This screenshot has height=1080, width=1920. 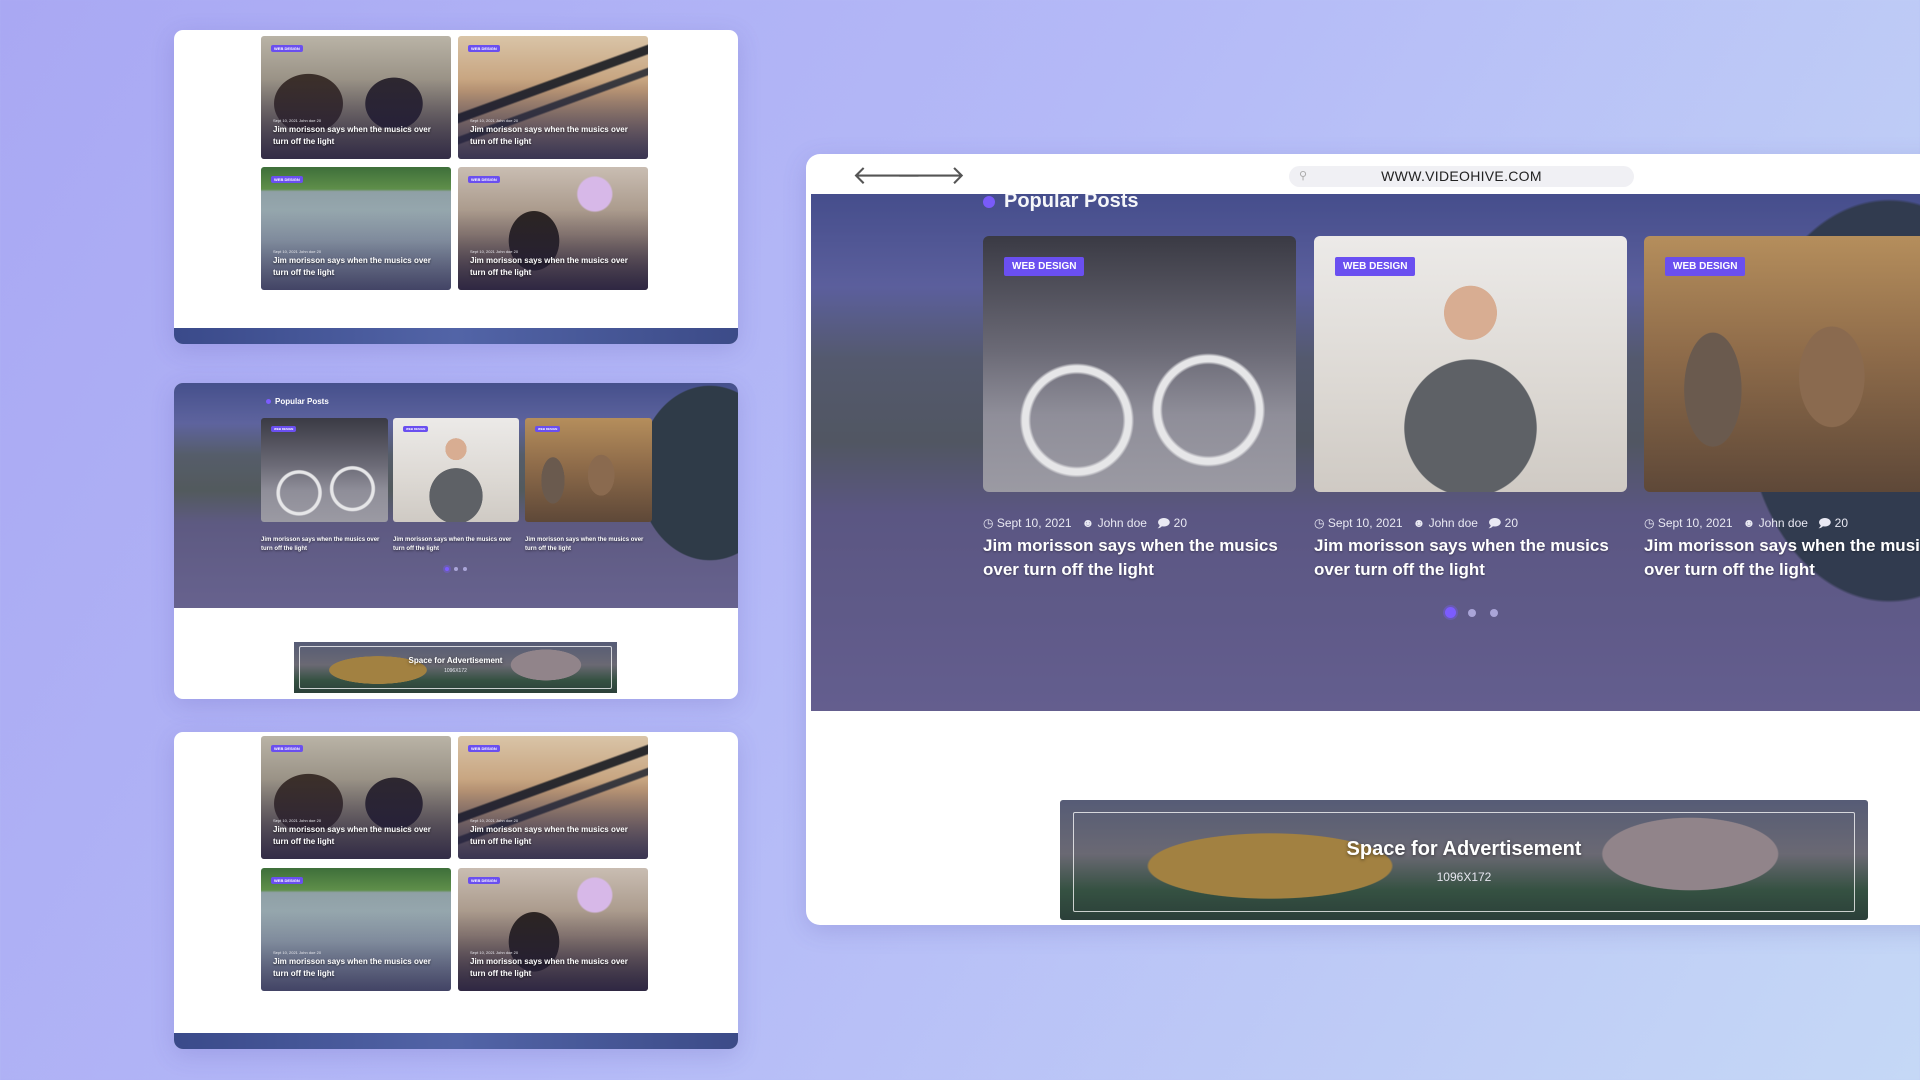 I want to click on forward-arrow-icon: 🡒, so click(x=931, y=175).